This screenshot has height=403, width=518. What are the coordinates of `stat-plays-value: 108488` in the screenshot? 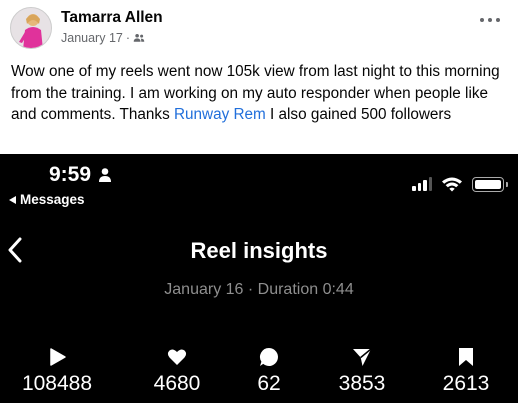 It's located at (57, 383).